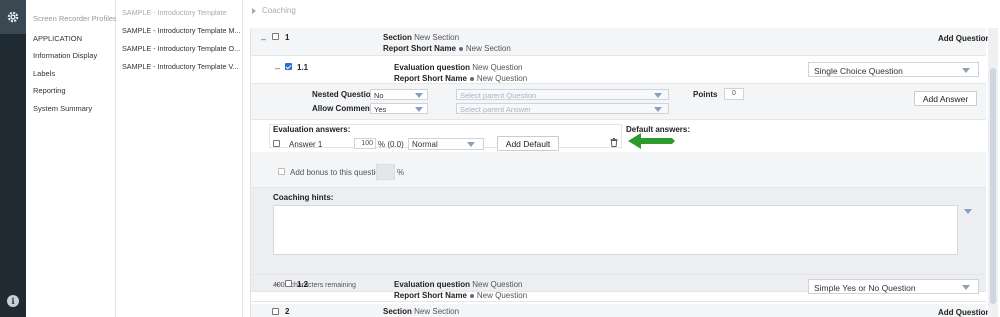 The image size is (1000, 317). What do you see at coordinates (344, 108) in the screenshot?
I see `allow-comments-label: Allow Comments` at bounding box center [344, 108].